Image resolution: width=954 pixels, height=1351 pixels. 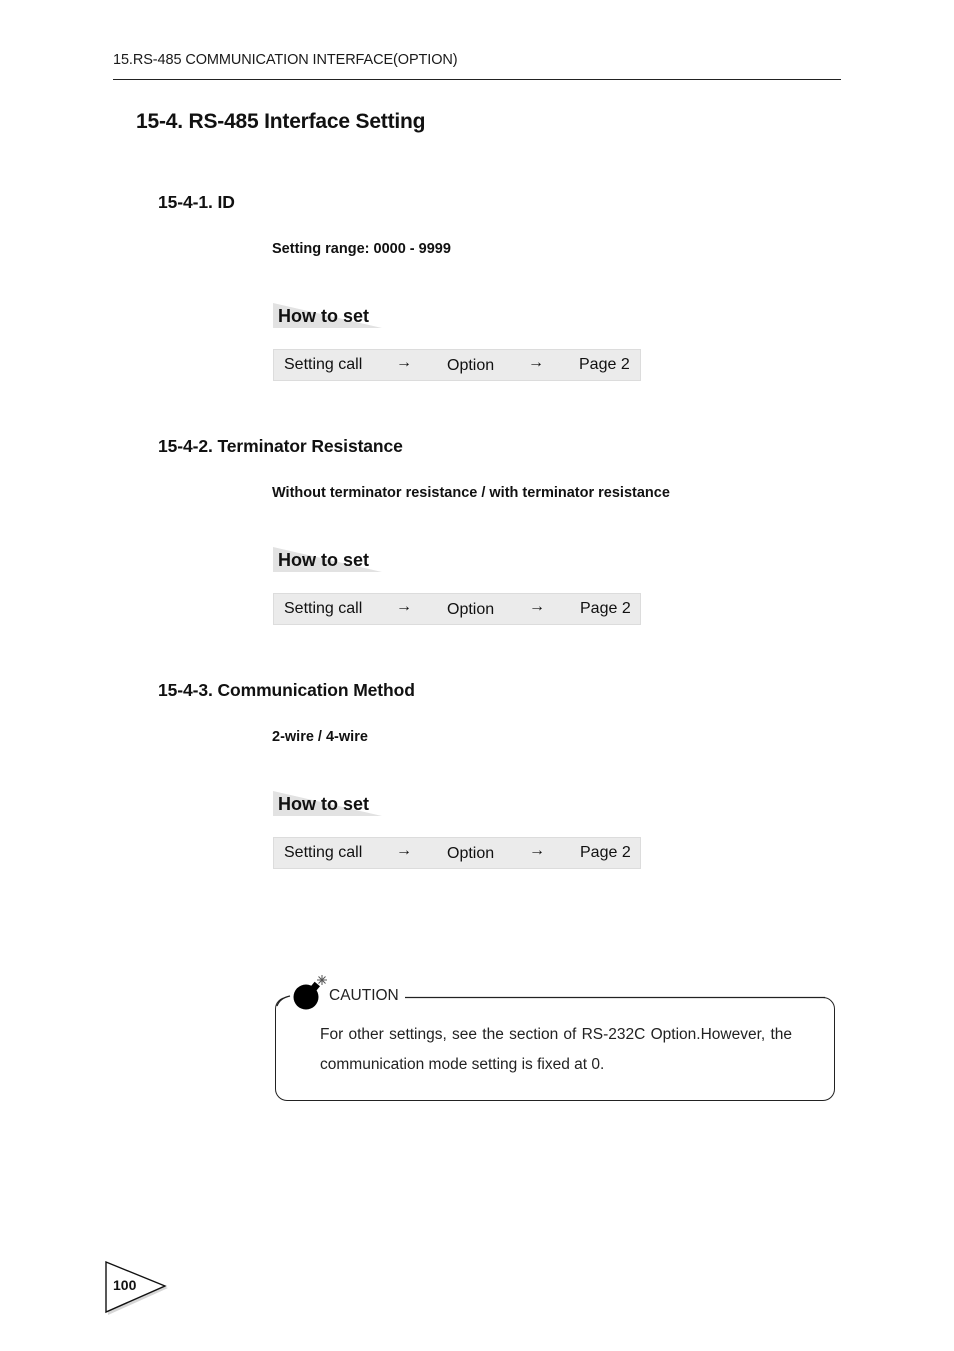 What do you see at coordinates (196, 202) in the screenshot?
I see `subsection-title-id: 15-4-1. ID` at bounding box center [196, 202].